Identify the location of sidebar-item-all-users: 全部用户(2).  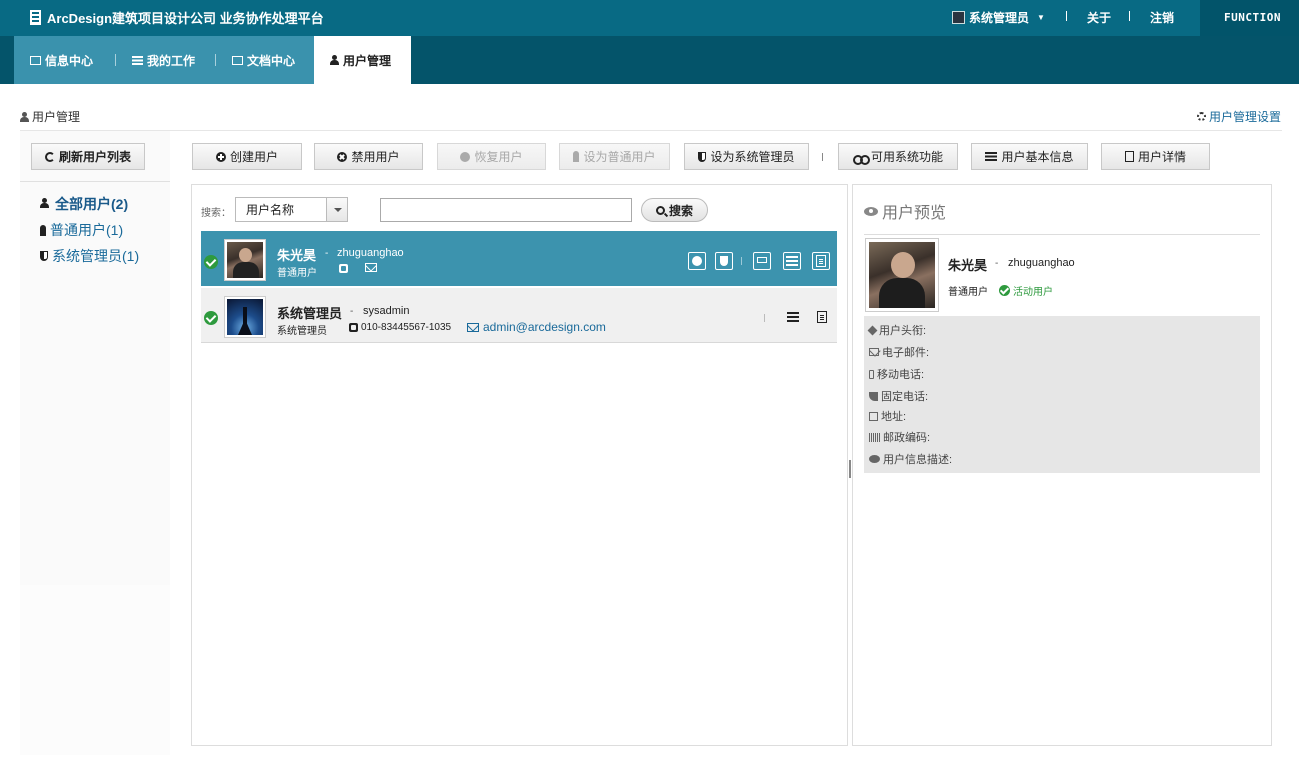
(84, 204).